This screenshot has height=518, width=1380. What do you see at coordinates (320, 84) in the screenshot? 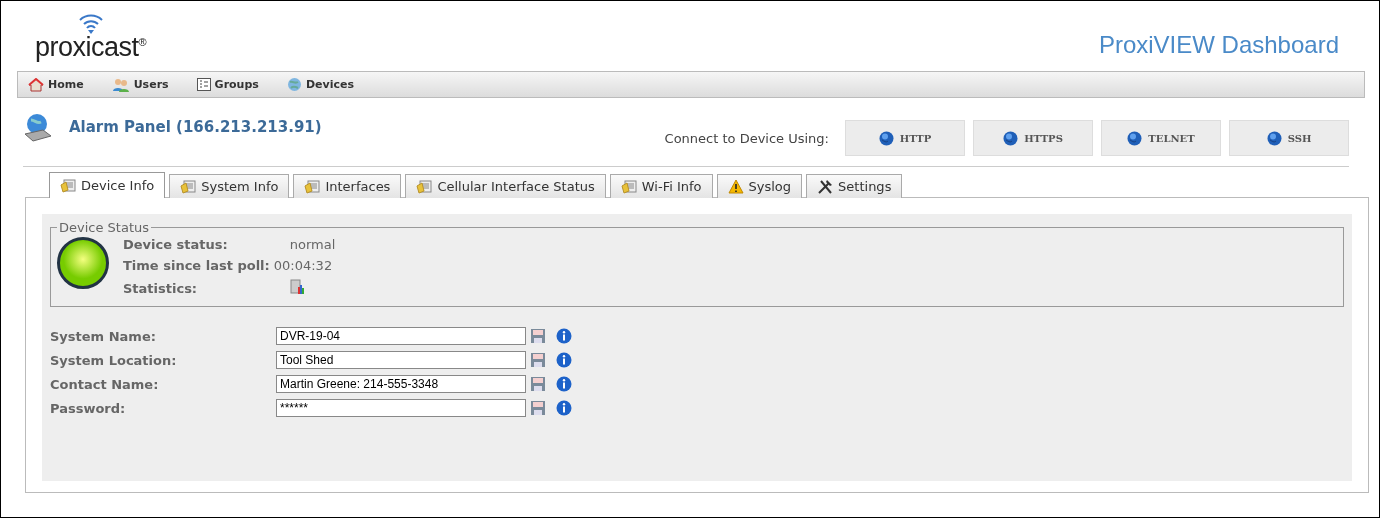
I see `menu-item: Devices` at bounding box center [320, 84].